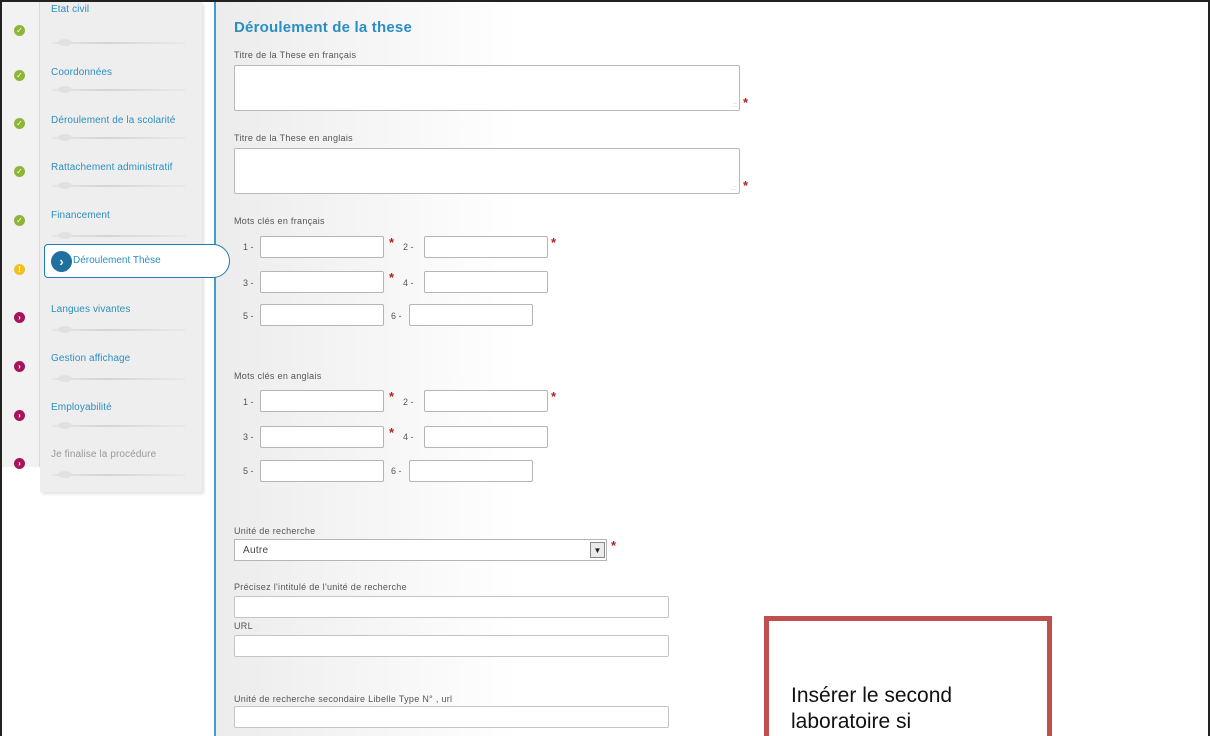  I want to click on keyword-fr-6-number: 6 -, so click(396, 316).